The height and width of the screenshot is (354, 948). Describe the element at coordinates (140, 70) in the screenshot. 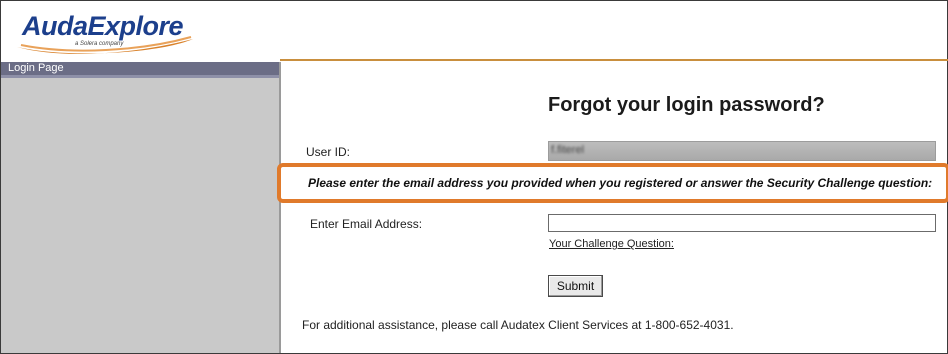

I see `sidebar-item-login-page: Login Page` at that location.